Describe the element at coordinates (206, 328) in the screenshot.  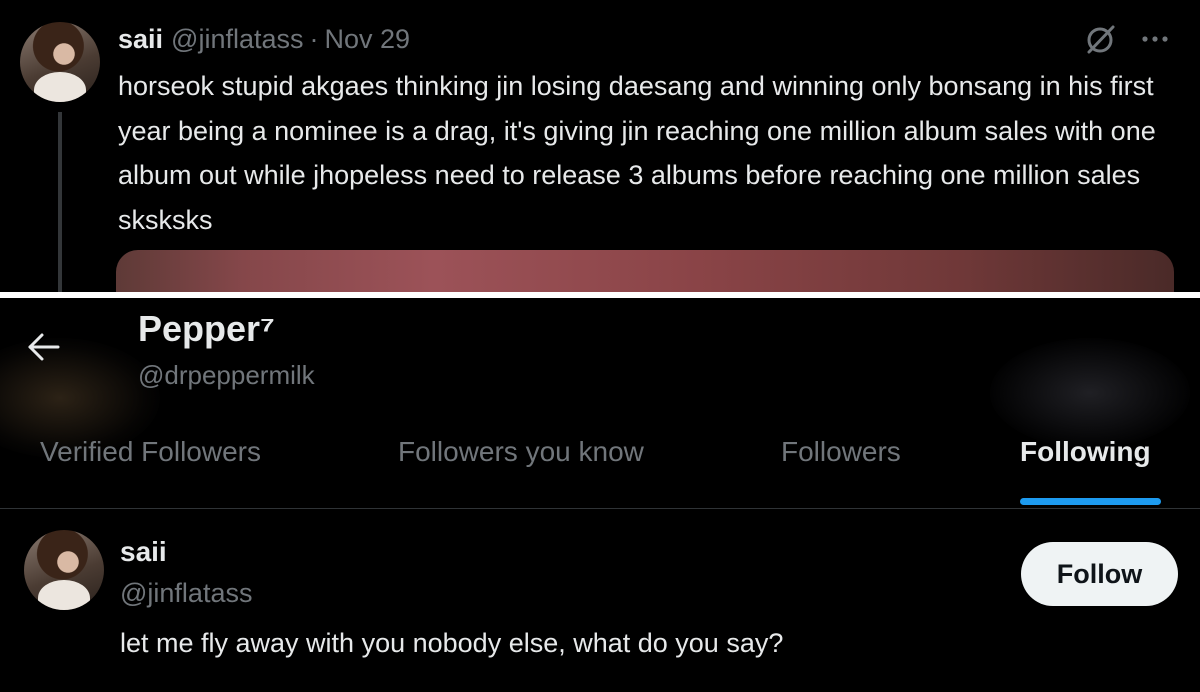
I see `profile-name: Pepper⁷` at that location.